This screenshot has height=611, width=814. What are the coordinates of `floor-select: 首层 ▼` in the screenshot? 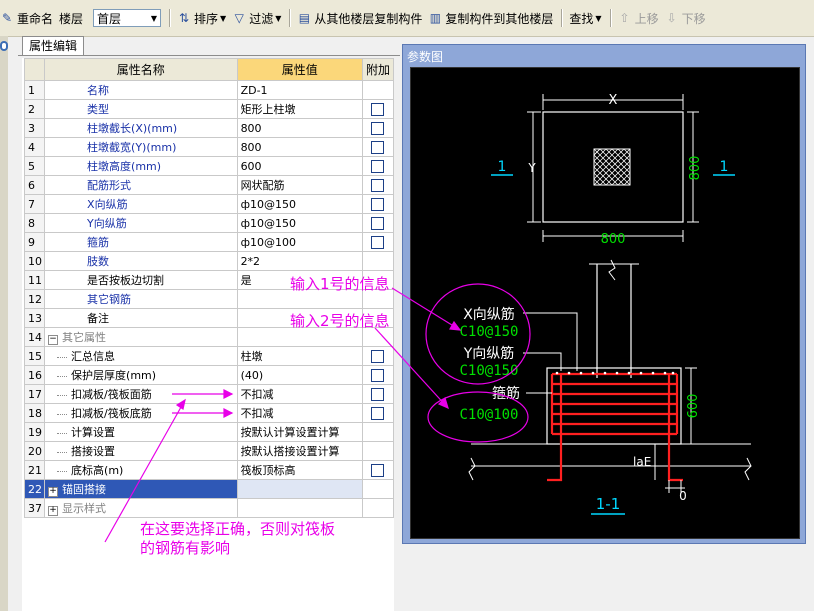 It's located at (127, 18).